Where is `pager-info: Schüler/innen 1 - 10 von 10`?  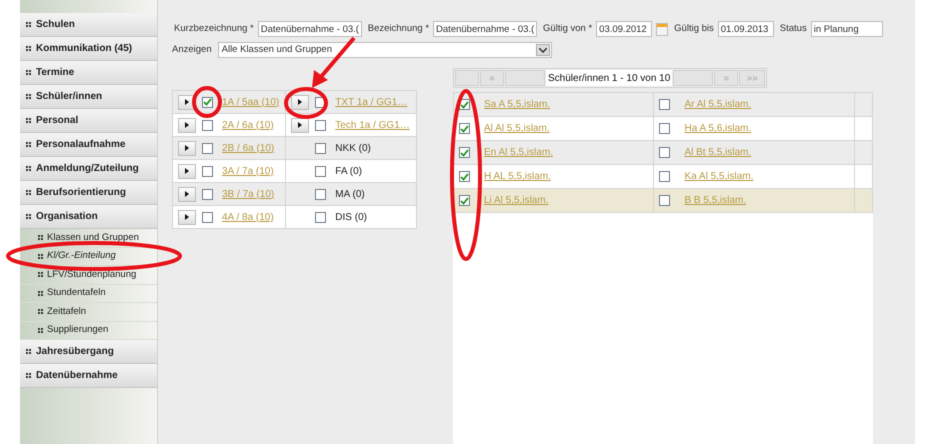 pager-info: Schüler/innen 1 - 10 von 10 is located at coordinates (609, 78).